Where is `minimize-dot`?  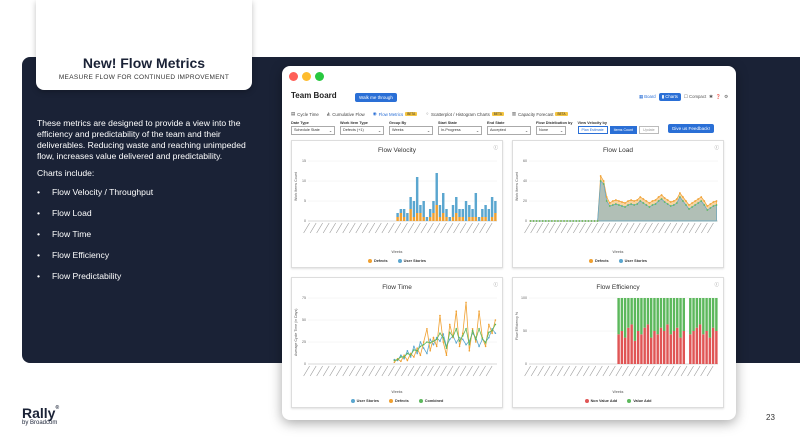
minimize-dot is located at coordinates (306, 76).